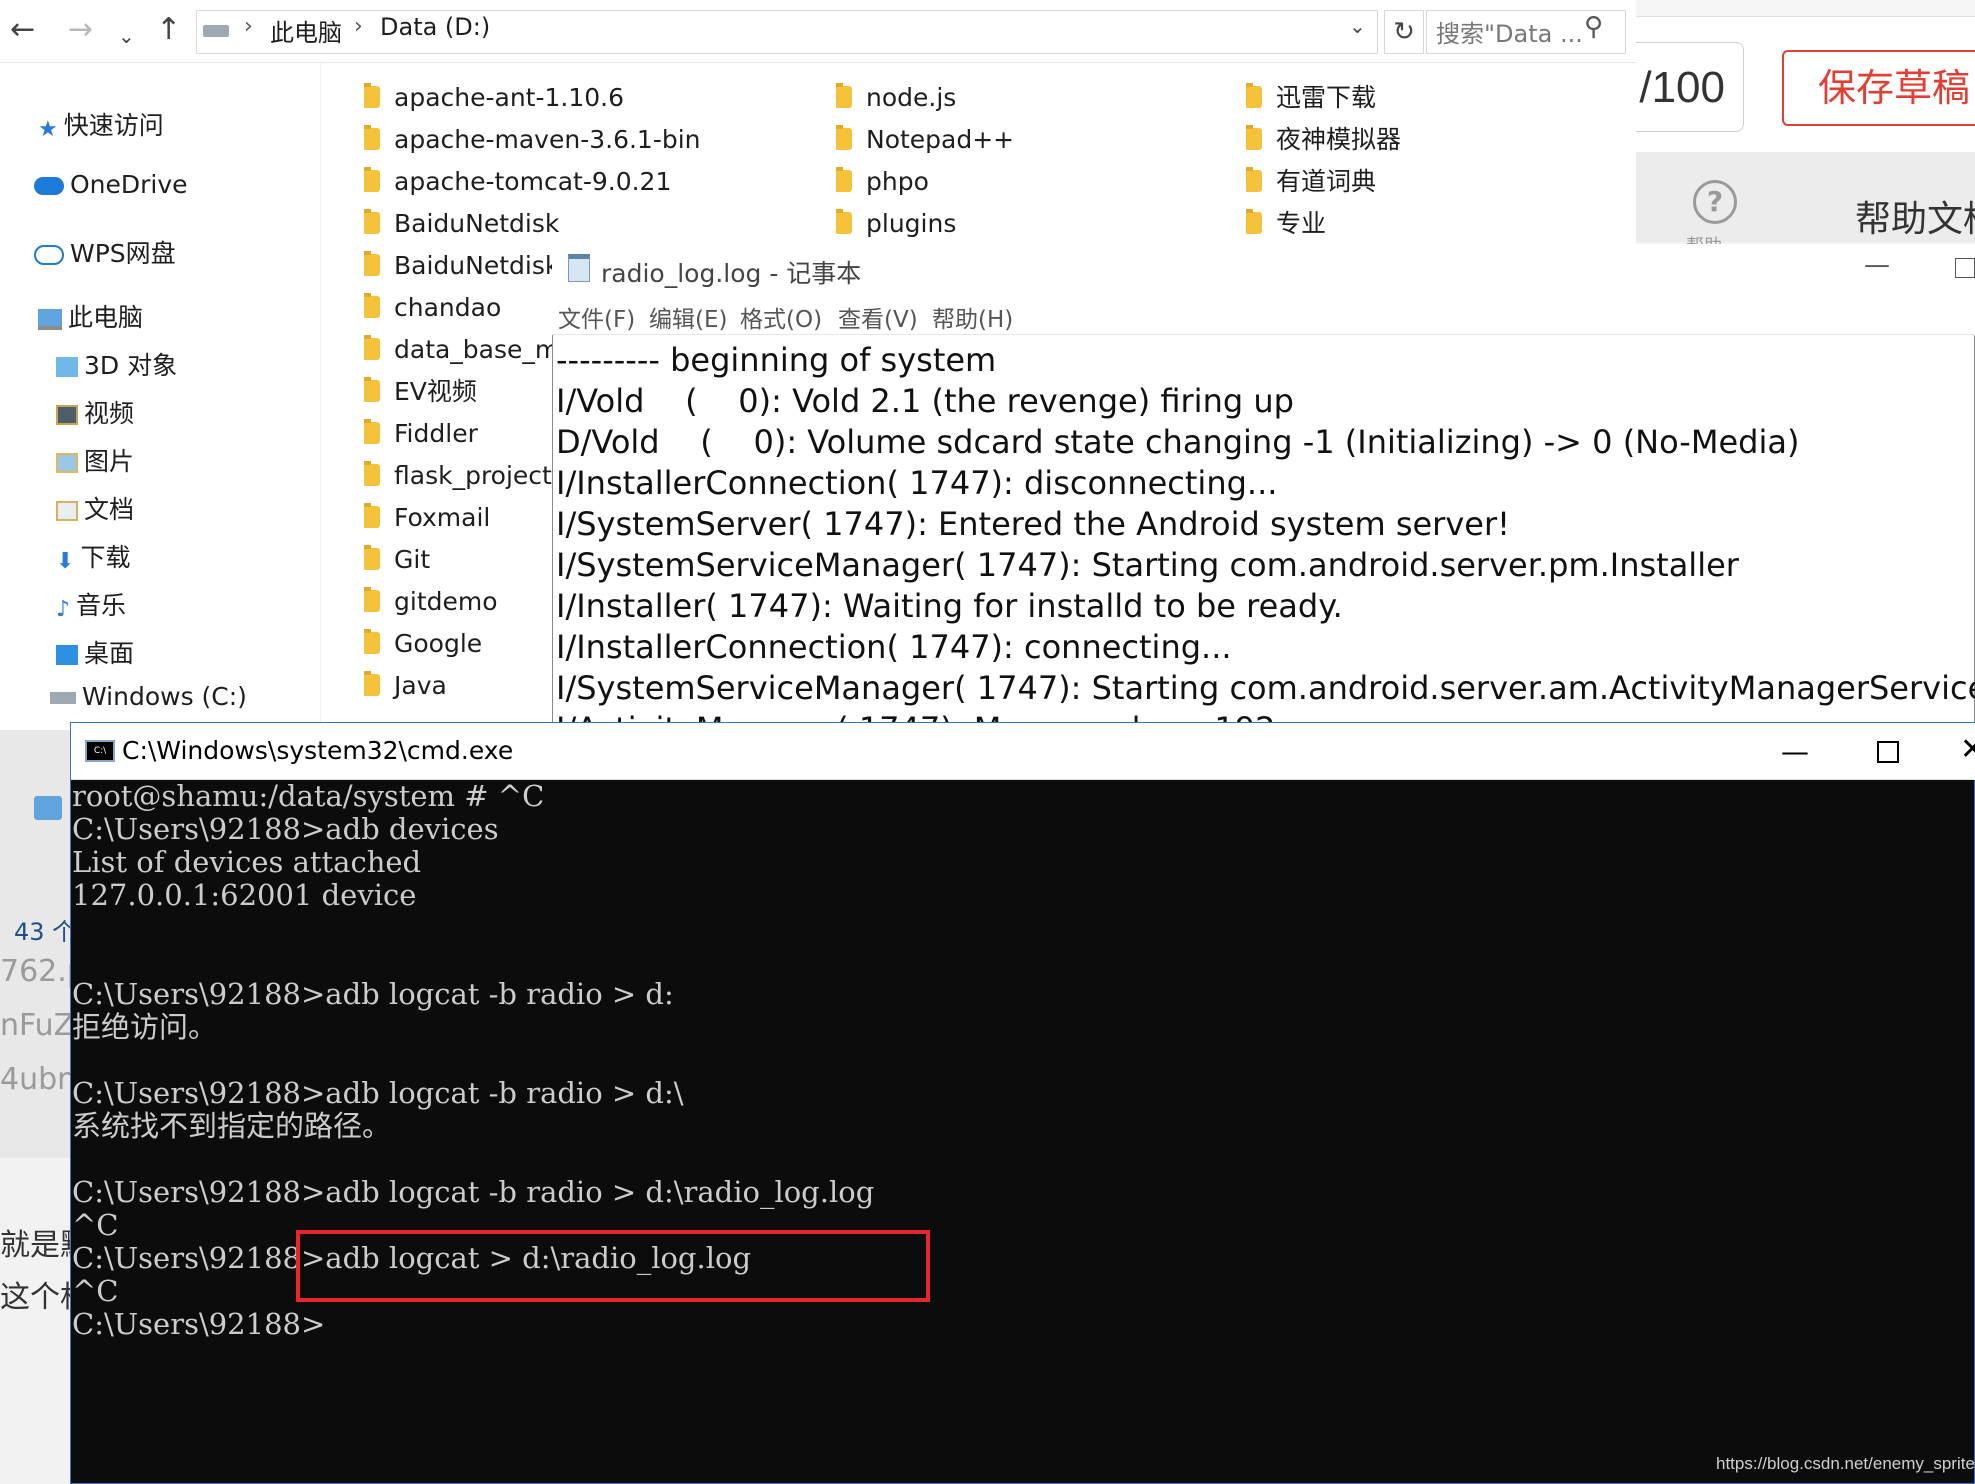 The height and width of the screenshot is (1484, 1975). What do you see at coordinates (1965, 268) in the screenshot?
I see `notepad-maximize-button` at bounding box center [1965, 268].